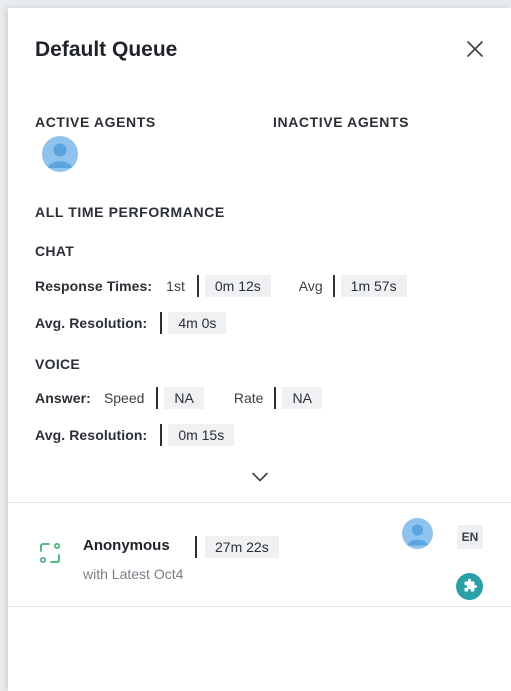 This screenshot has height=691, width=511. Describe the element at coordinates (58, 364) in the screenshot. I see `voice-heading: VOICE` at that location.